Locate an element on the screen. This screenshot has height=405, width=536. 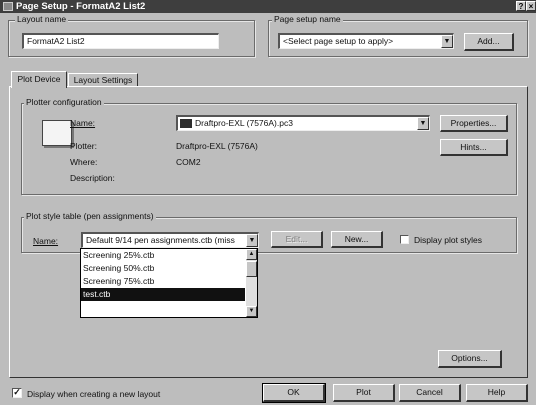
ok-button: OK is located at coordinates (294, 393).